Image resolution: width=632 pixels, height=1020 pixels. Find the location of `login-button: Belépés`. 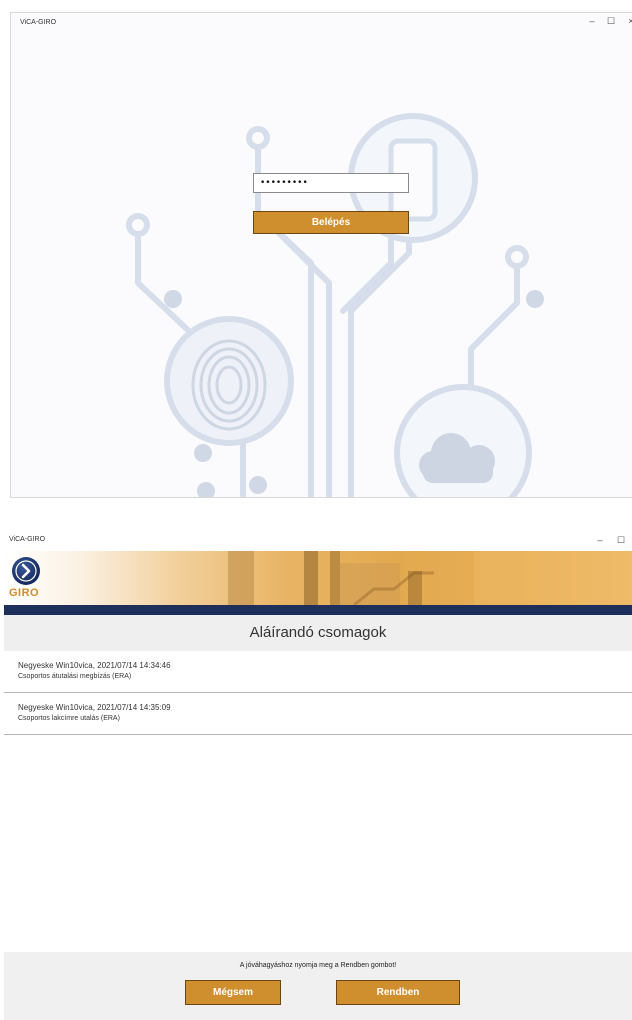

login-button: Belépés is located at coordinates (331, 222).